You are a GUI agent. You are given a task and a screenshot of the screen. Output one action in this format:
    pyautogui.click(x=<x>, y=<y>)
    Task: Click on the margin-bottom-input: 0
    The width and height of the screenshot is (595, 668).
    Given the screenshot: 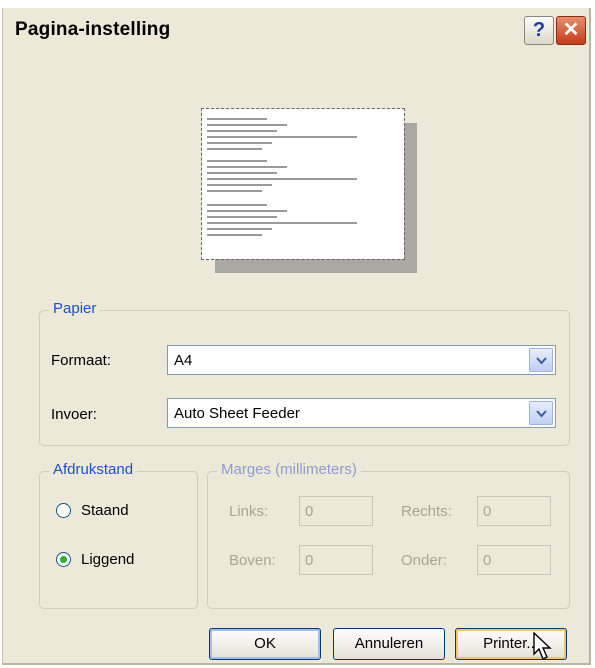 What is the action you would take?
    pyautogui.click(x=514, y=560)
    